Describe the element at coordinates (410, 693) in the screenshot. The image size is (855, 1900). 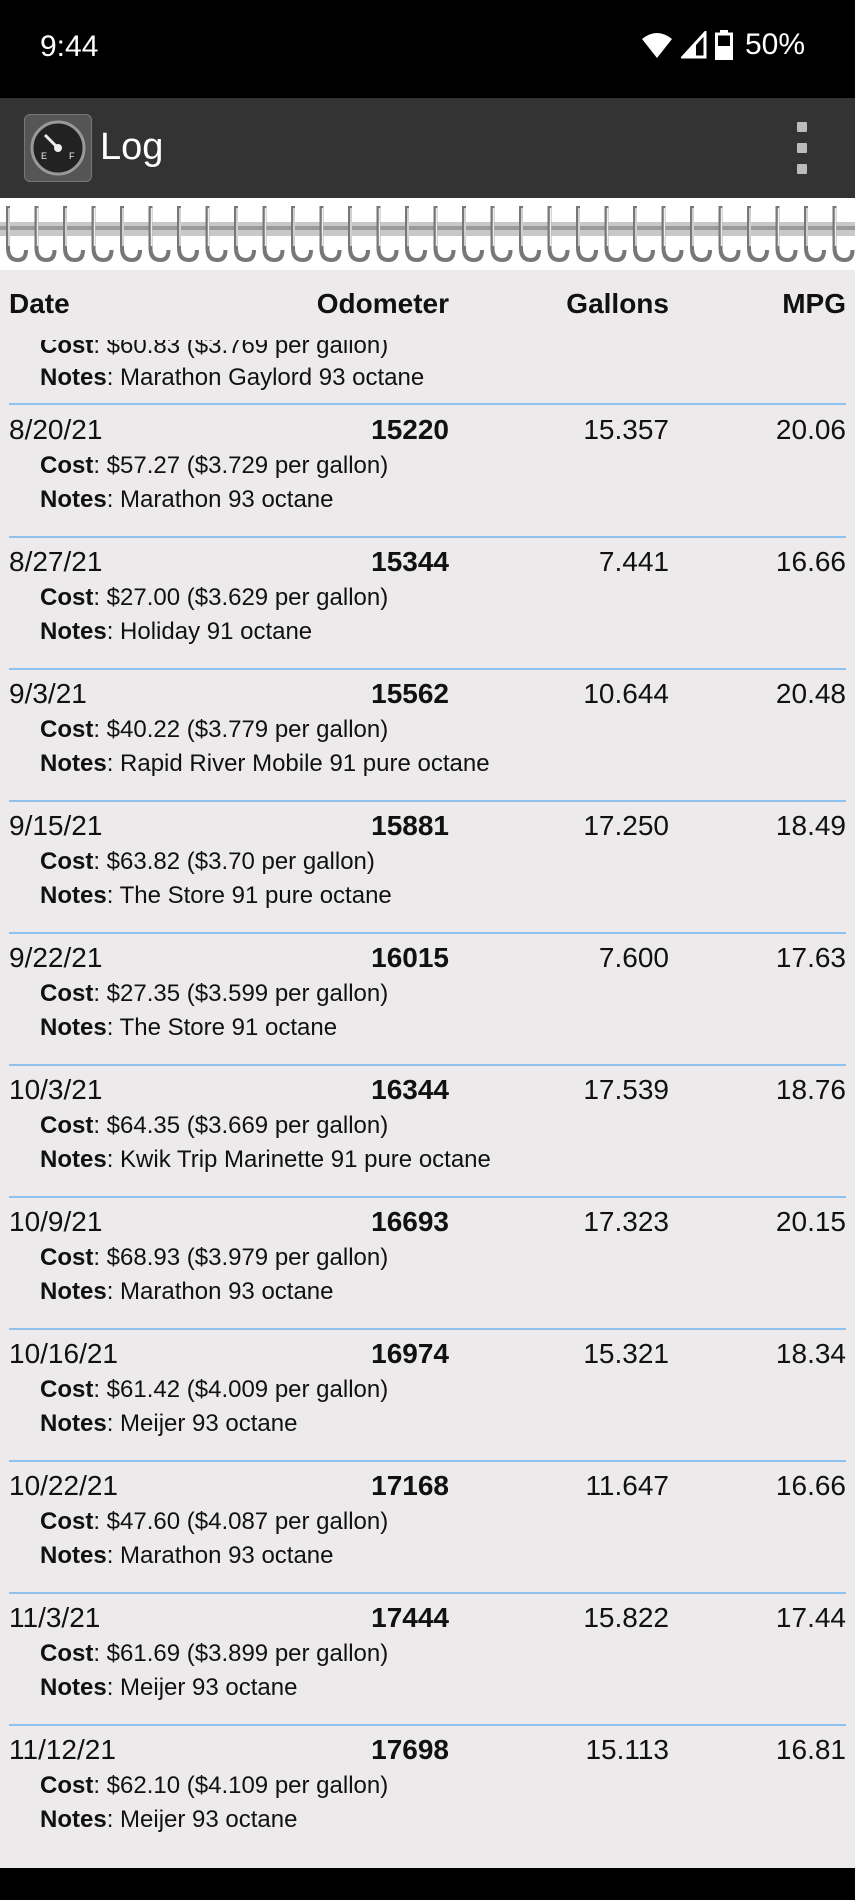
I see `entry-odometer: 15562` at that location.